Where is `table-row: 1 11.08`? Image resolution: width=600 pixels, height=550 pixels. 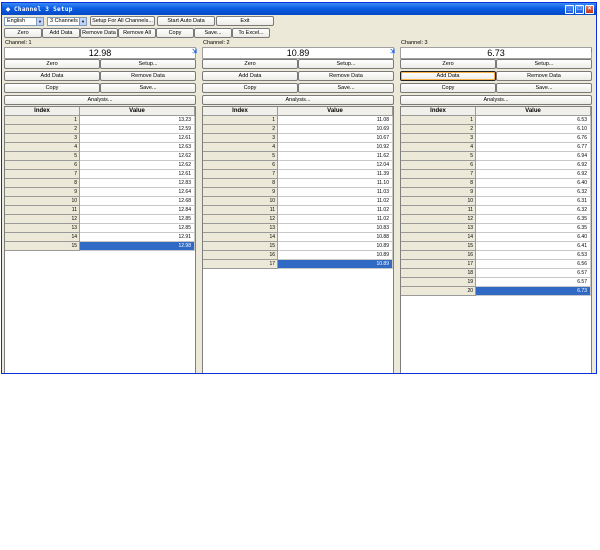
table-row: 1 11.08 is located at coordinates (298, 120).